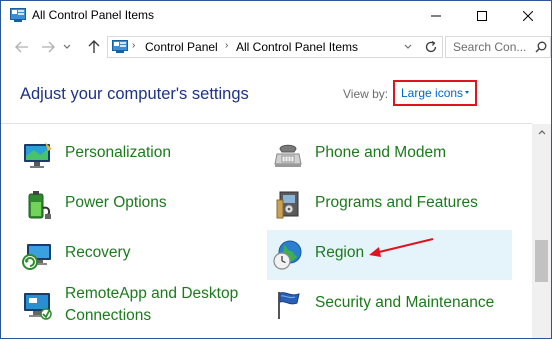  I want to click on minimize-icon, so click(436, 16).